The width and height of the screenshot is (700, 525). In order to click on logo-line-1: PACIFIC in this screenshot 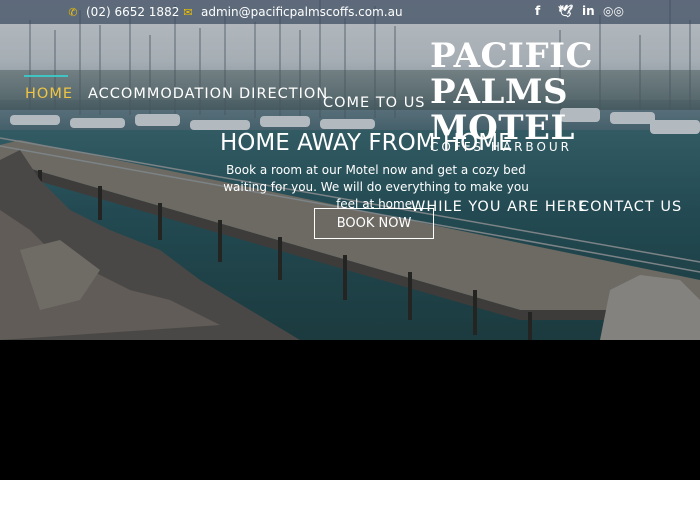, I will do `click(512, 56)`.